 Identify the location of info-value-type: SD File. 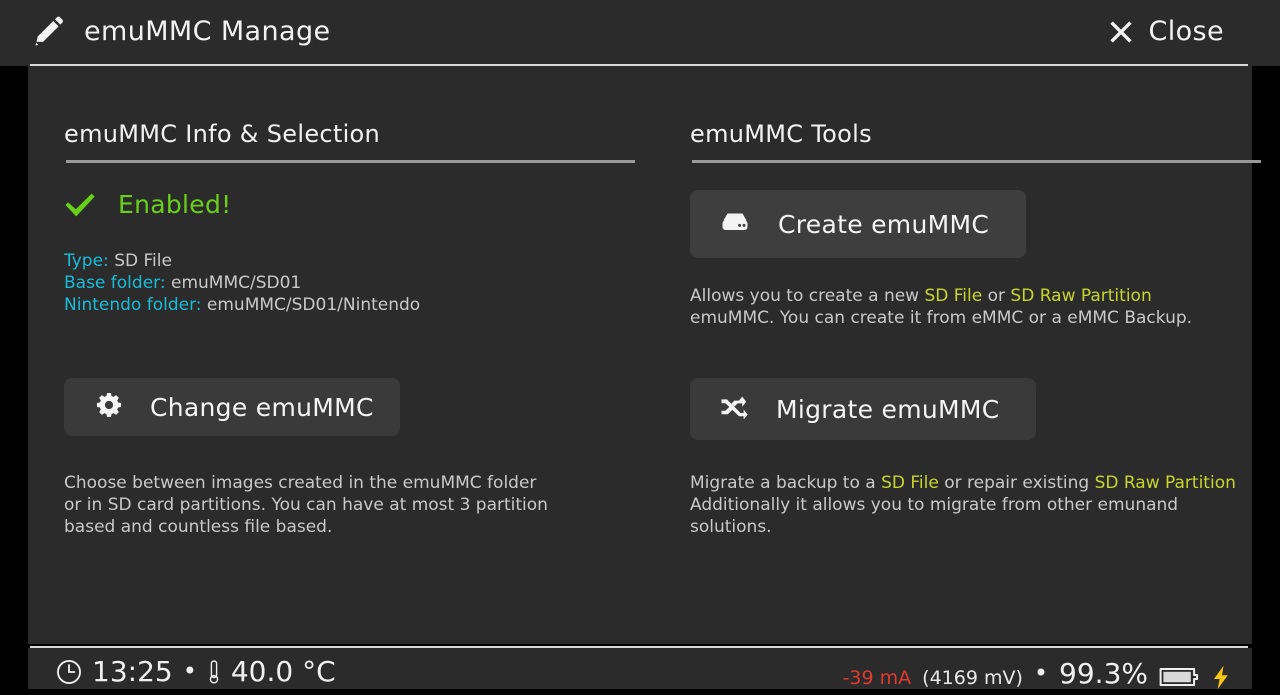
(143, 261).